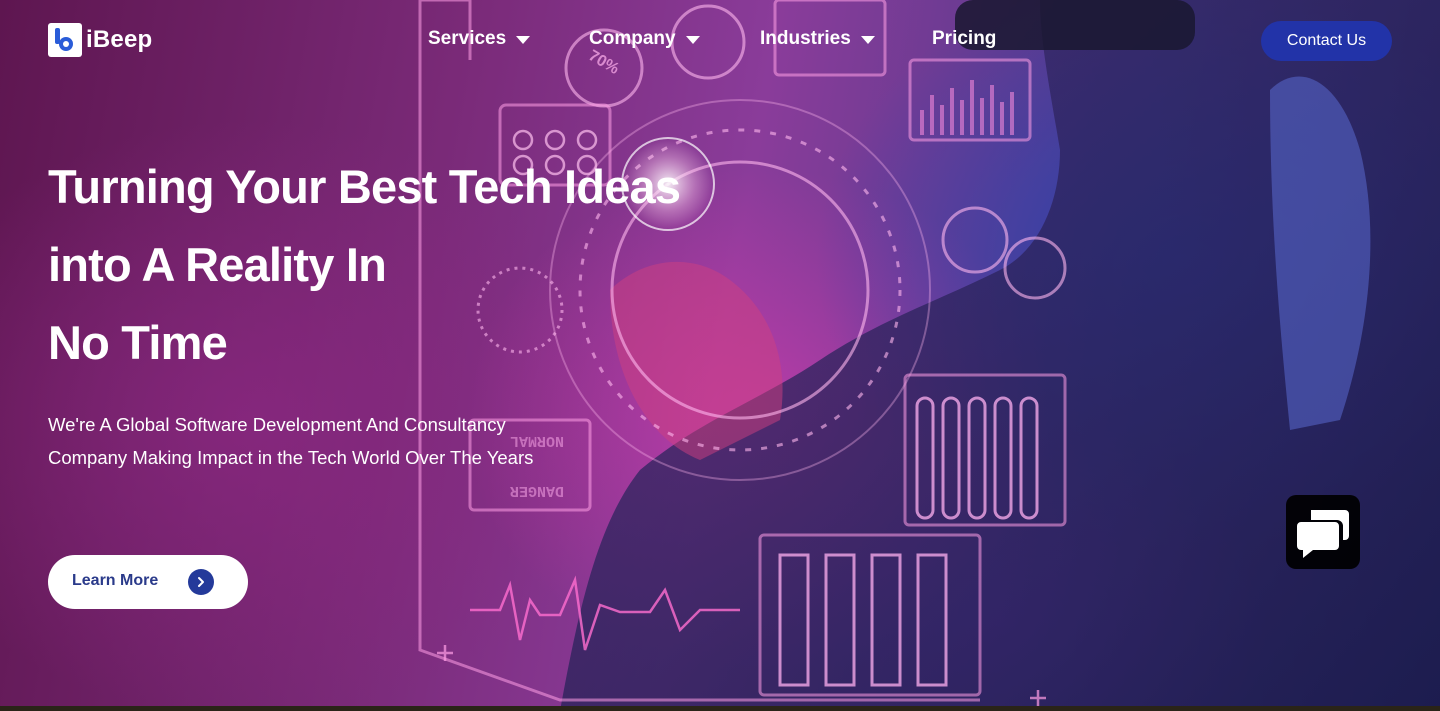 This screenshot has width=1440, height=711. Describe the element at coordinates (805, 38) in the screenshot. I see `nav-item-label: Industries` at that location.